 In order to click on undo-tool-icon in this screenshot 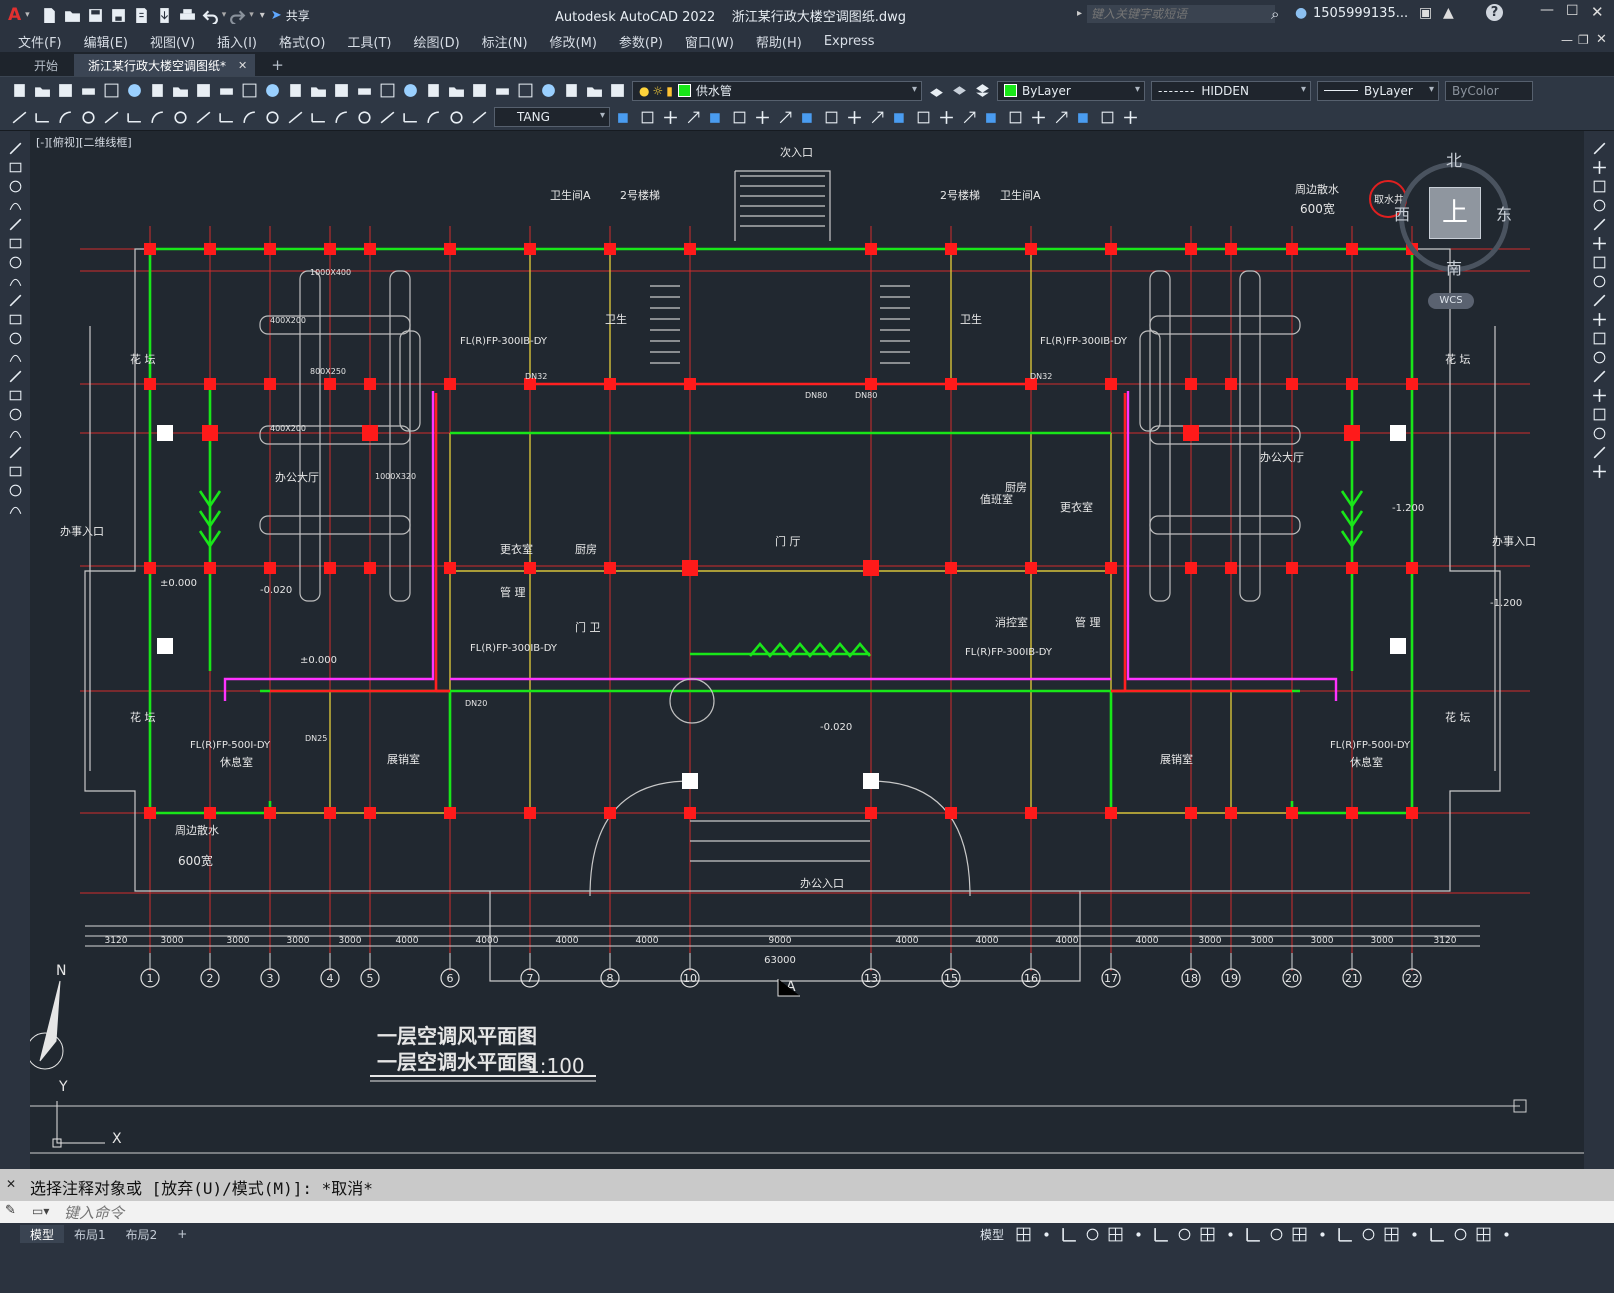, I will do `click(318, 90)`.